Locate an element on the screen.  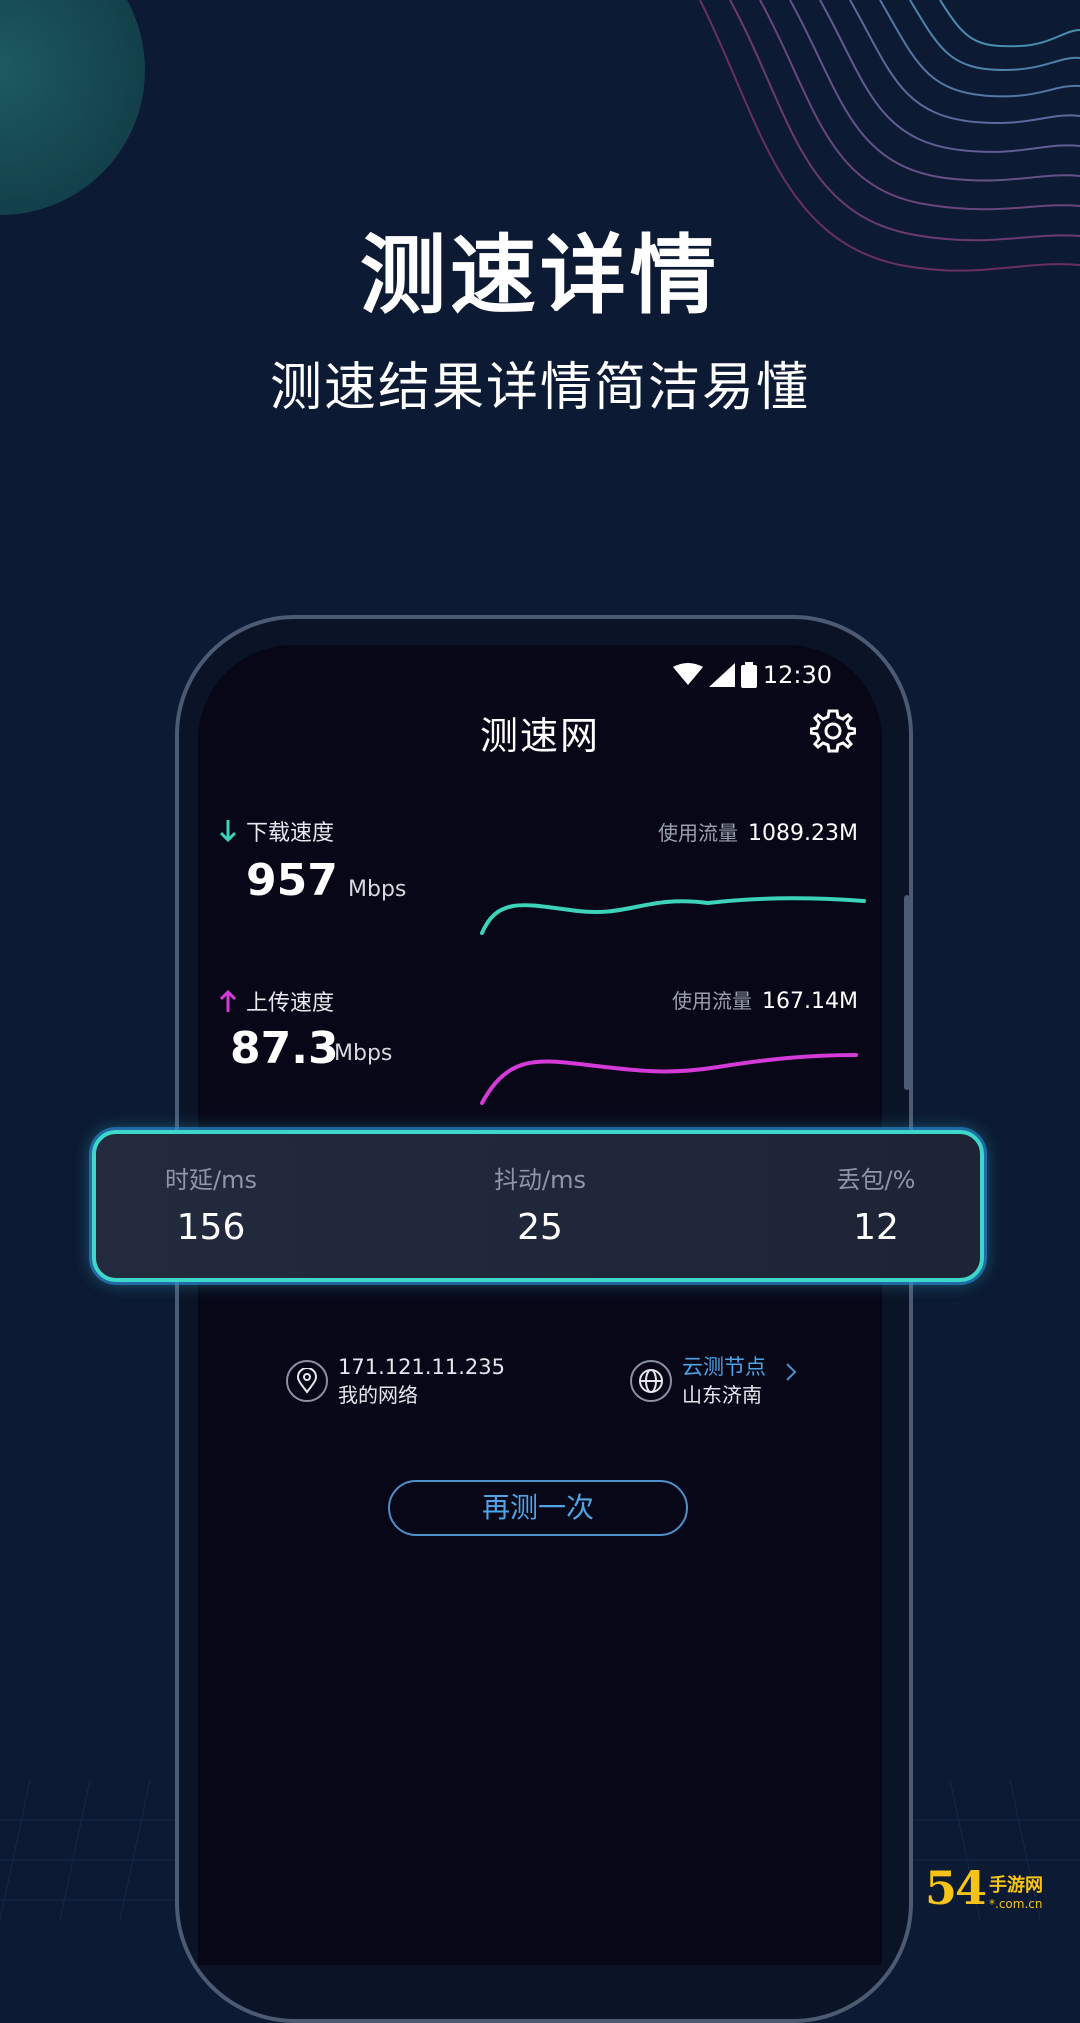
node-location: 山东济南 is located at coordinates (722, 1395).